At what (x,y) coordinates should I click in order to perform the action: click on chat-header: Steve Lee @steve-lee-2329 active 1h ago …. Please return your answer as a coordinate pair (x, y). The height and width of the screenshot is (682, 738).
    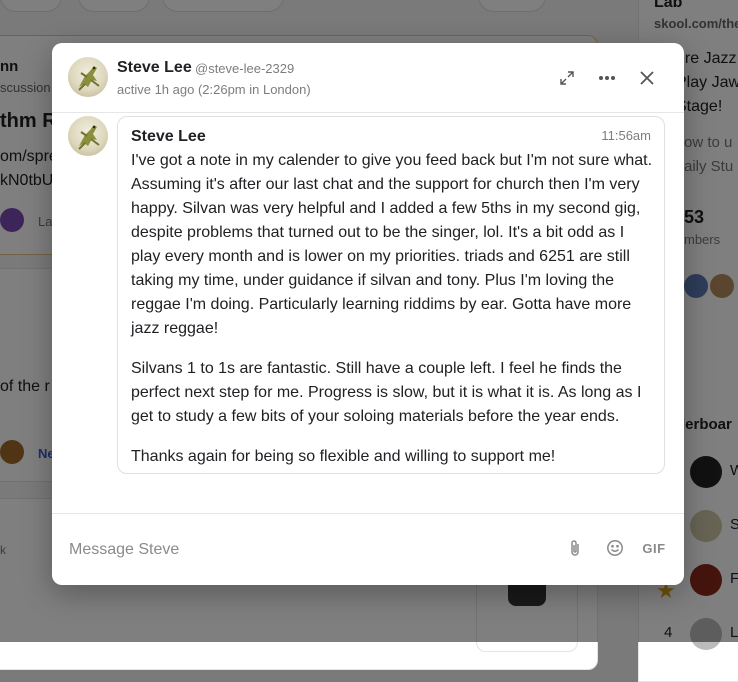
    Looking at the image, I should click on (368, 78).